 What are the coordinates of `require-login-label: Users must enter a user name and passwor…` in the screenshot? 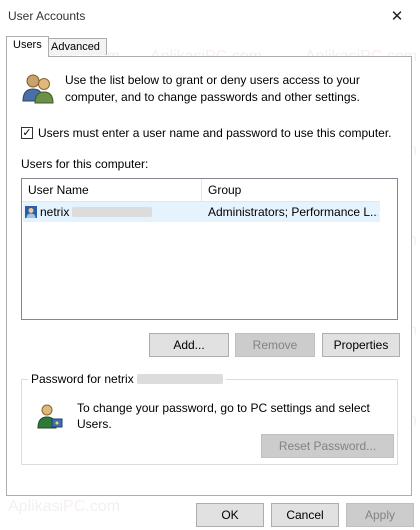 It's located at (215, 133).